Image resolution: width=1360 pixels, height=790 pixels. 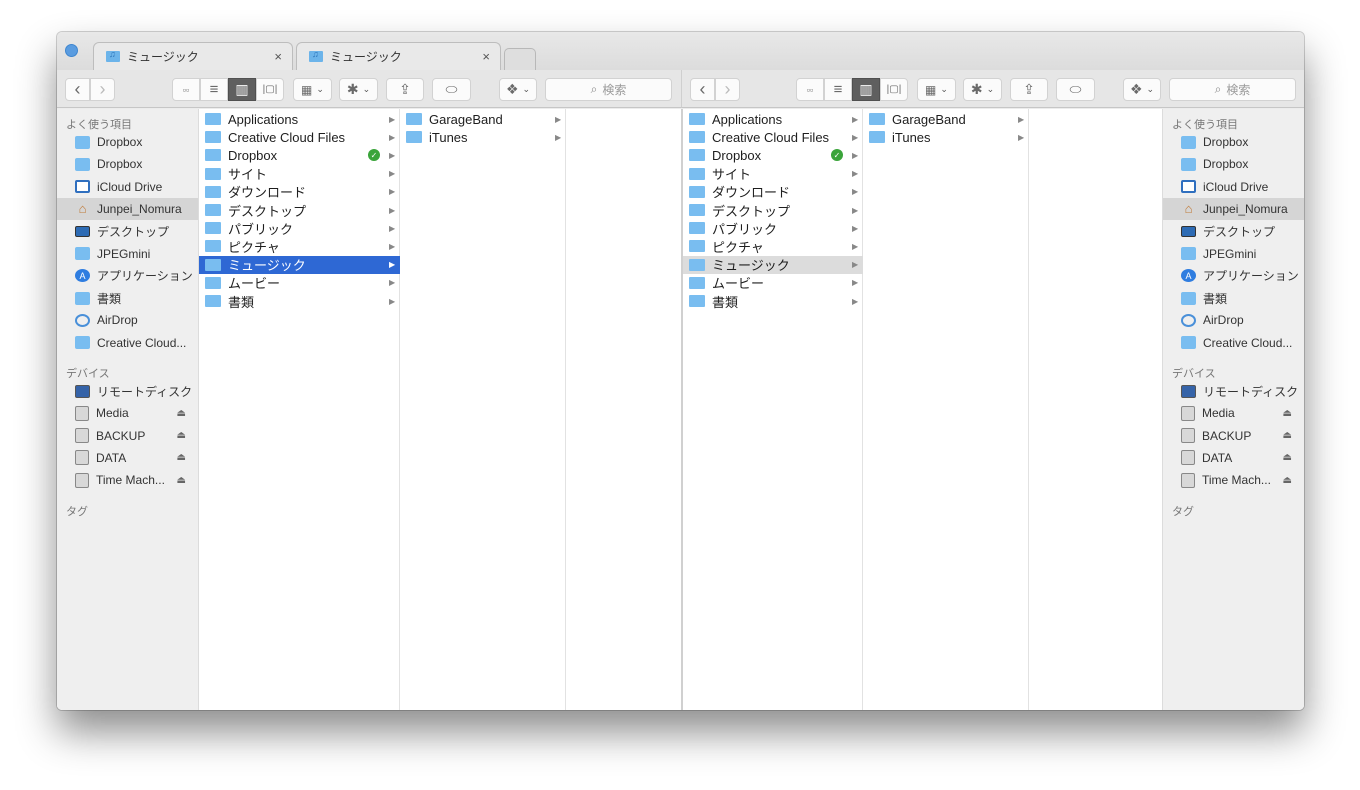 What do you see at coordinates (1183, 512) in the screenshot?
I see `tags-header: タグ` at bounding box center [1183, 512].